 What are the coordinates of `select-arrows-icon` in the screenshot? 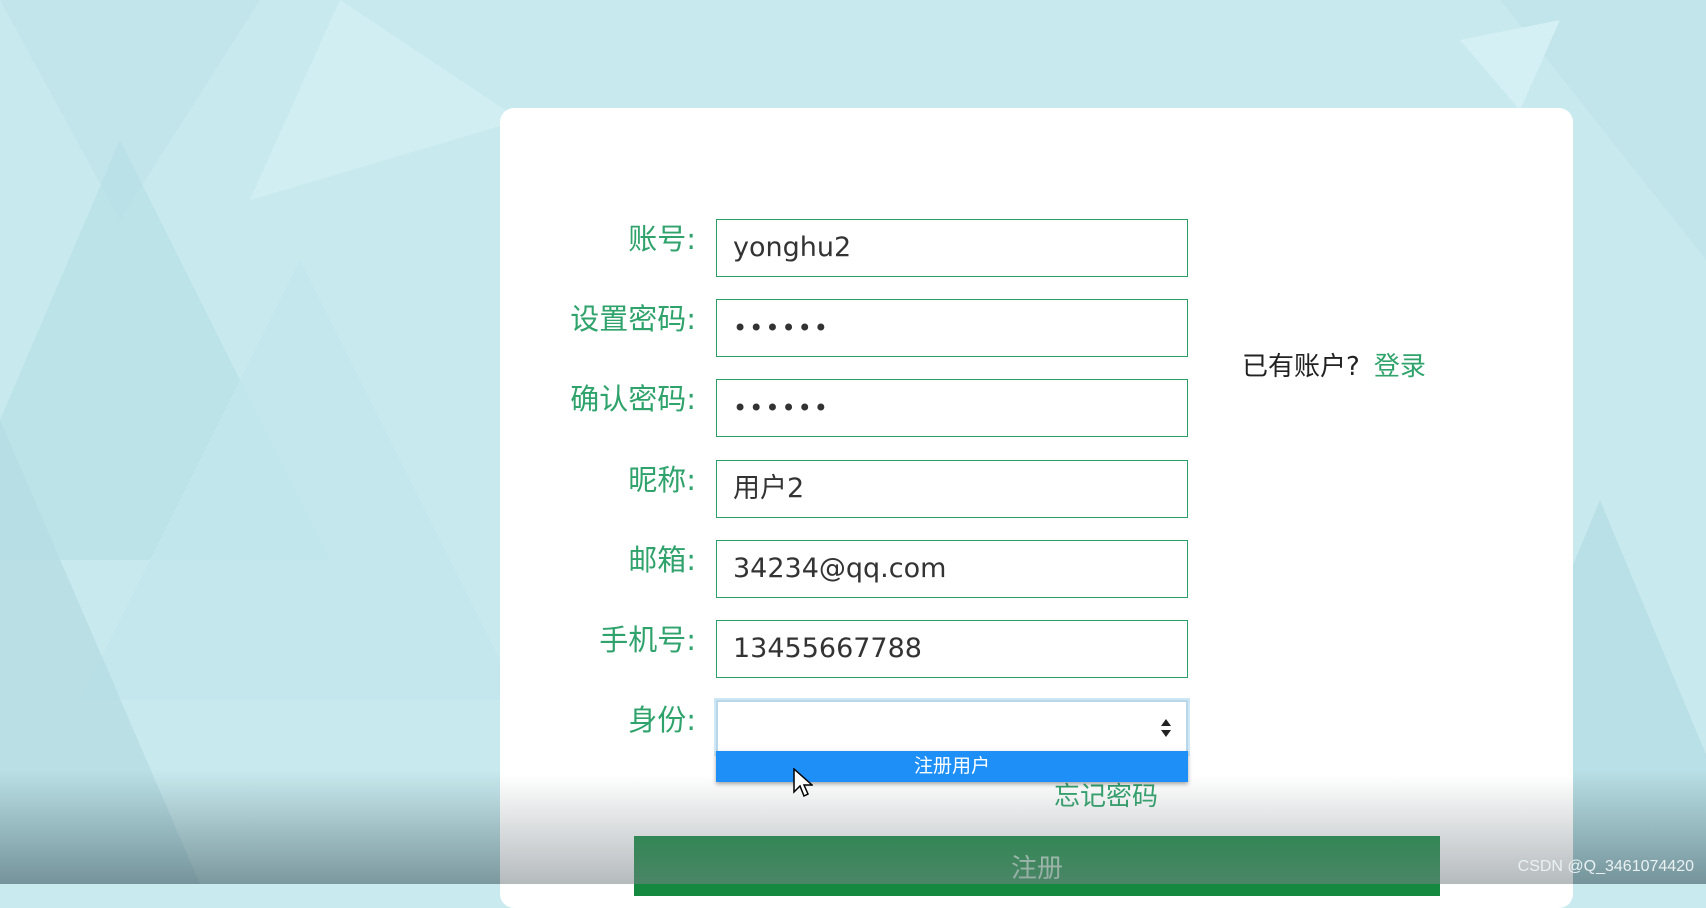 It's located at (1166, 728).